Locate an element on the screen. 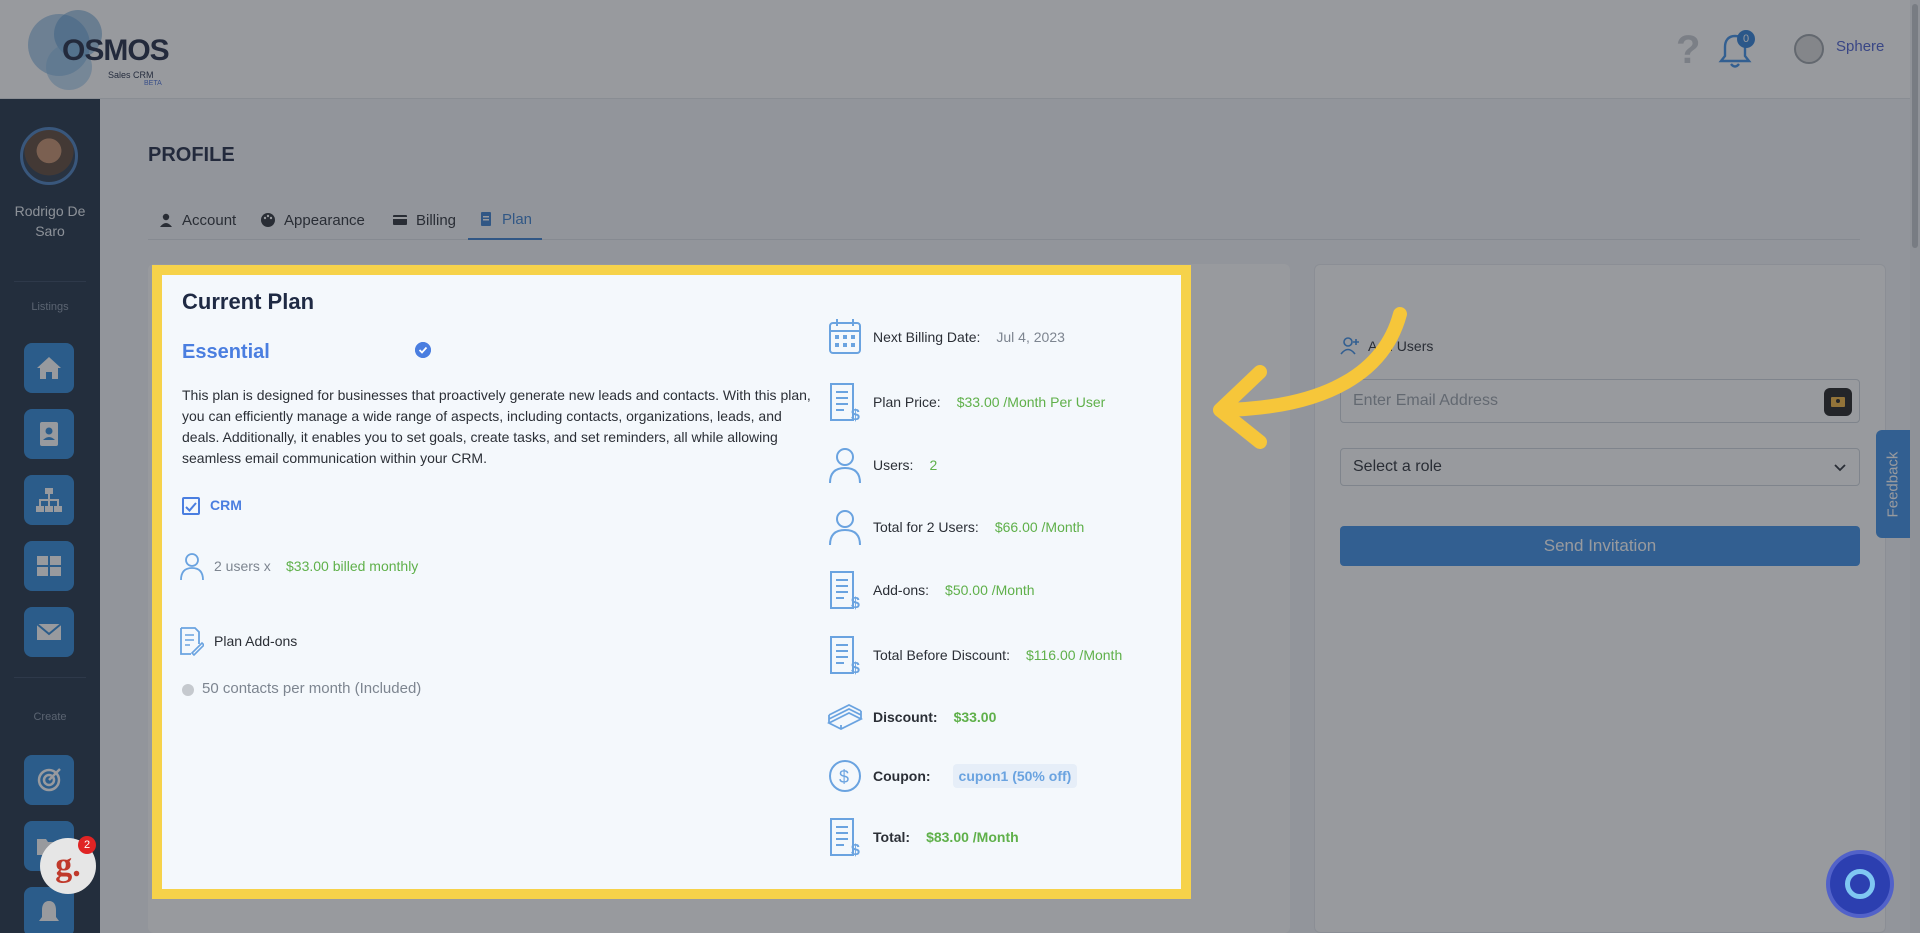 The height and width of the screenshot is (933, 1920). coupon-dollar-icon: $ is located at coordinates (845, 776).